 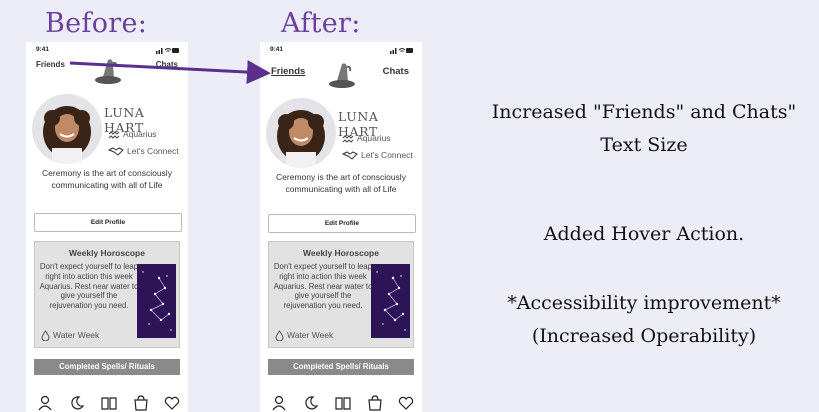 I want to click on note-line-5: (Increased Operability), so click(x=644, y=336).